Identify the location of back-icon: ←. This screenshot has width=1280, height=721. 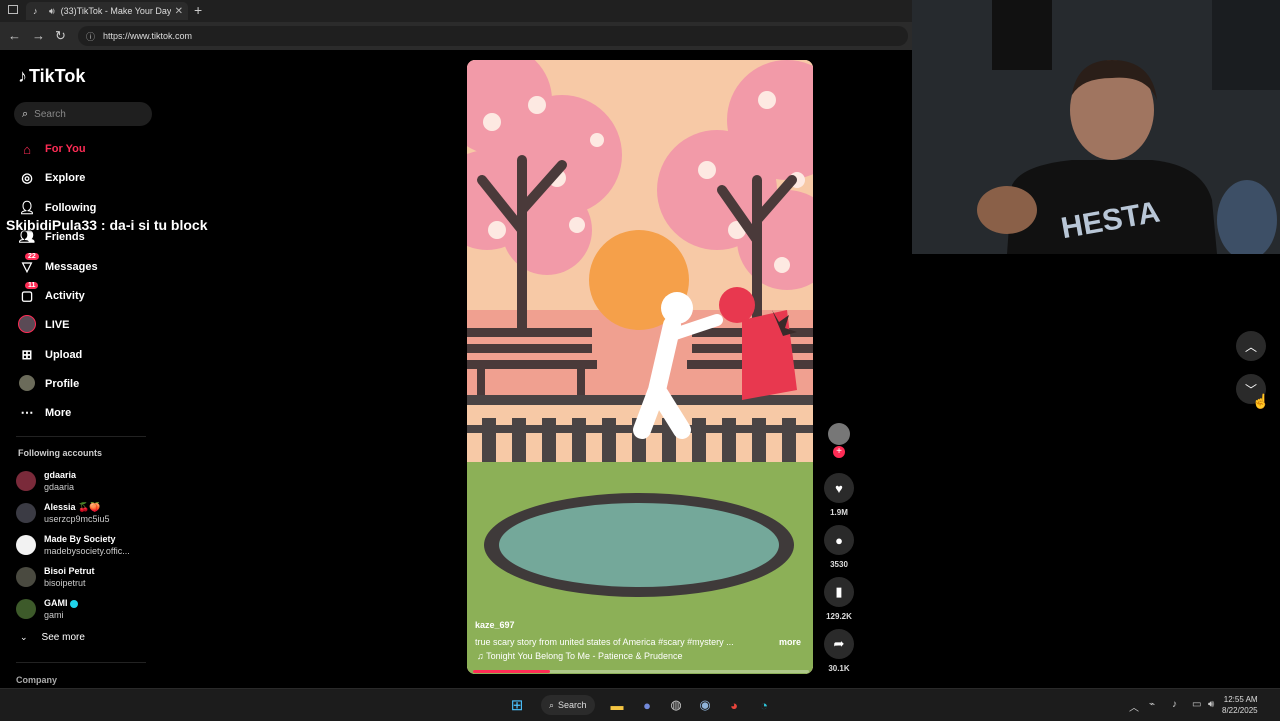
(14, 35).